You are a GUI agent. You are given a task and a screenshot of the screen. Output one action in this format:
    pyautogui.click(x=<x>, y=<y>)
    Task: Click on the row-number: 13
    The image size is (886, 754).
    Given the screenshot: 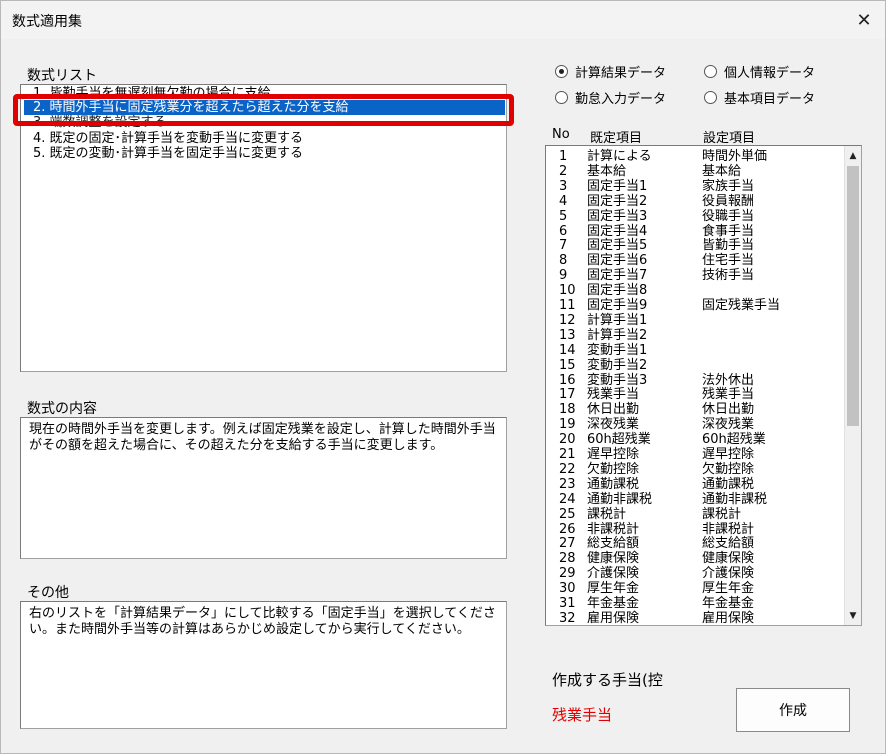 What is the action you would take?
    pyautogui.click(x=567, y=335)
    